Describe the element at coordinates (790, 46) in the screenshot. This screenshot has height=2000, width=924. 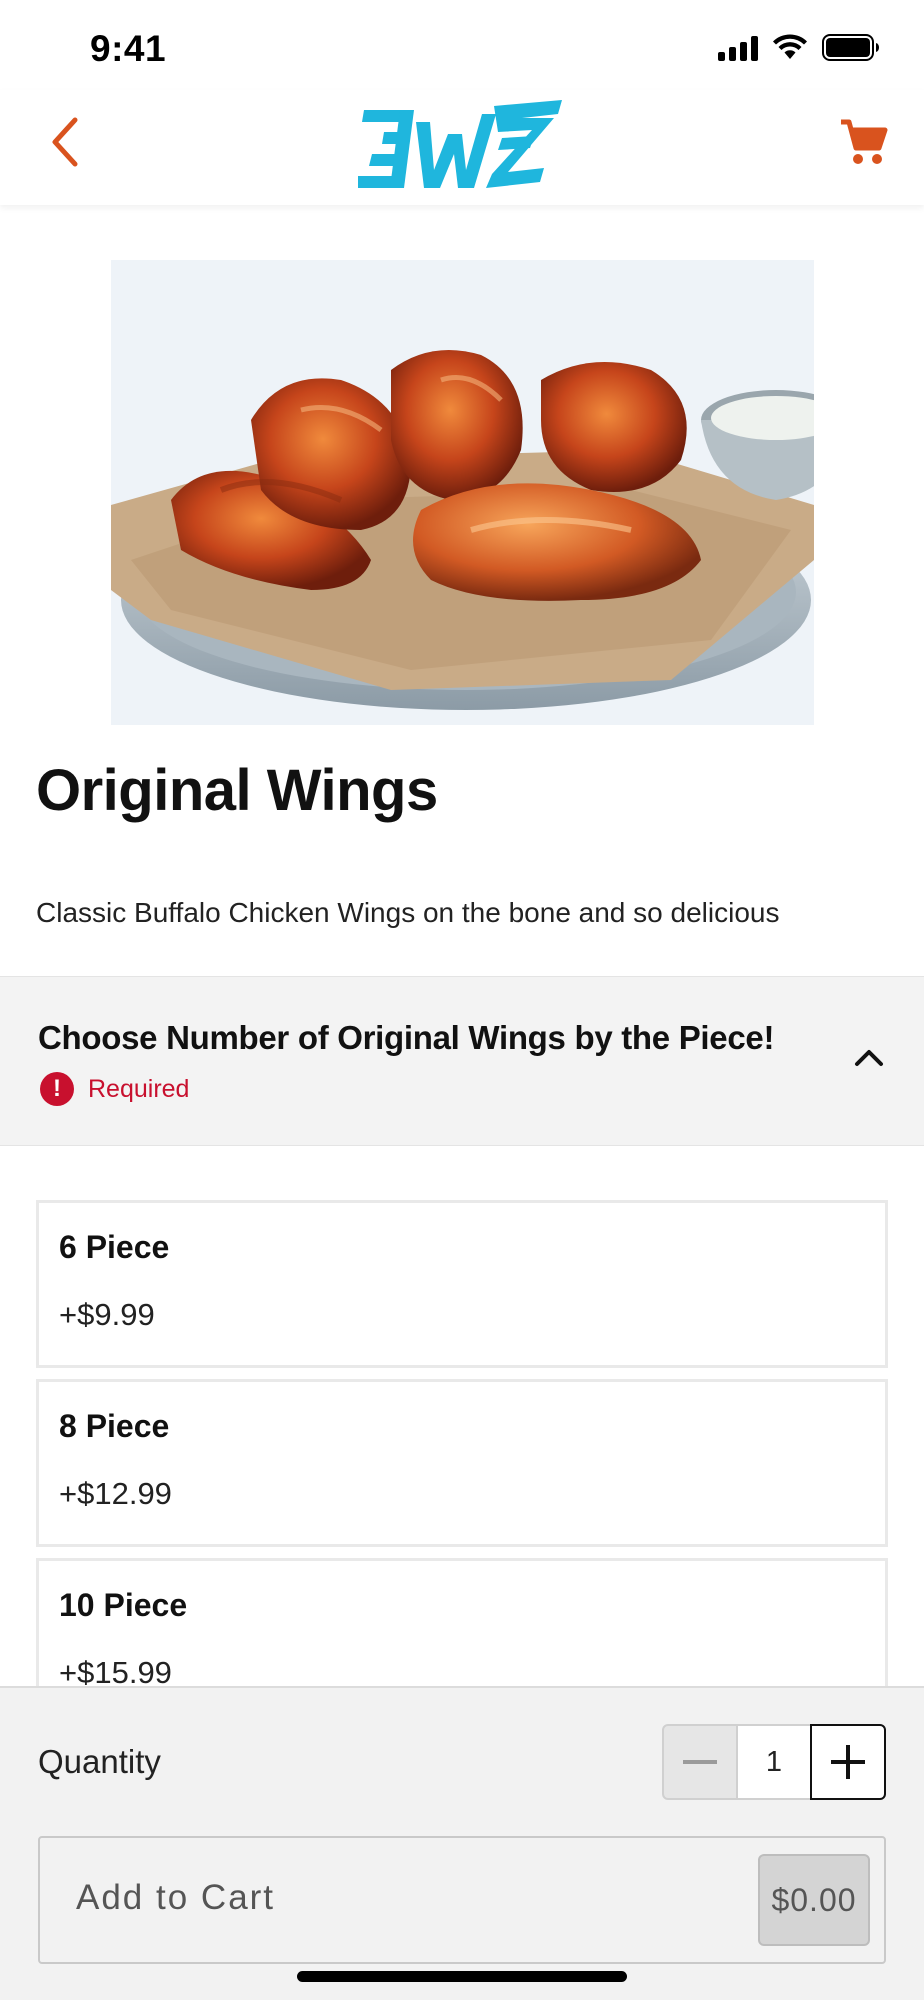
I see `wifi-icon` at that location.